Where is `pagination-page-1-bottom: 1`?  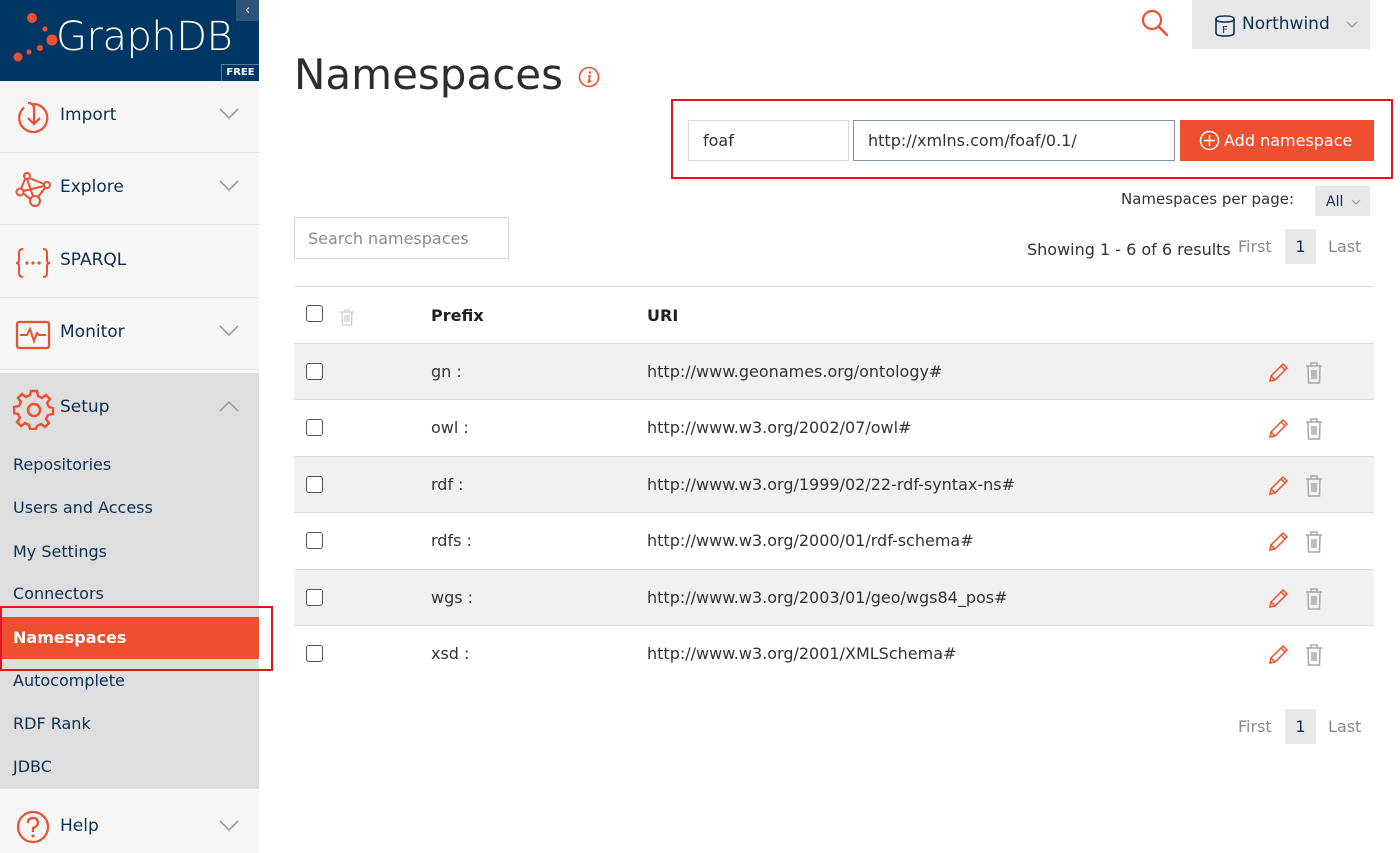 pagination-page-1-bottom: 1 is located at coordinates (1300, 726).